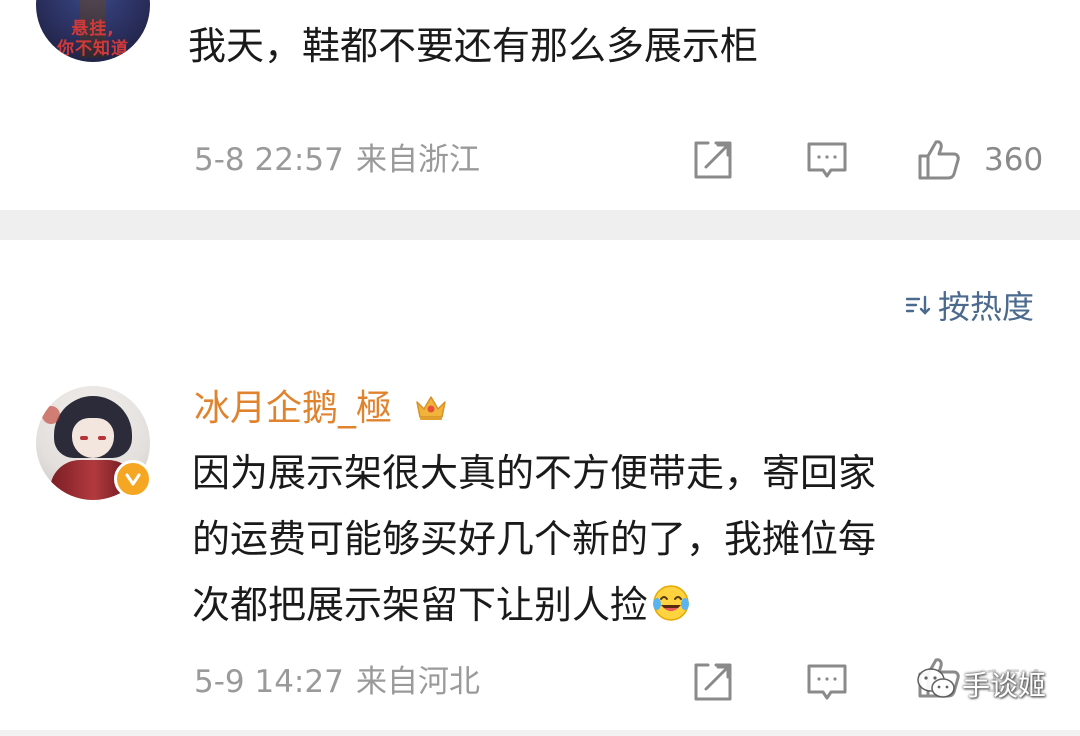  I want to click on comment-text-line: 次都把展示架留下让别人捡, so click(607, 605).